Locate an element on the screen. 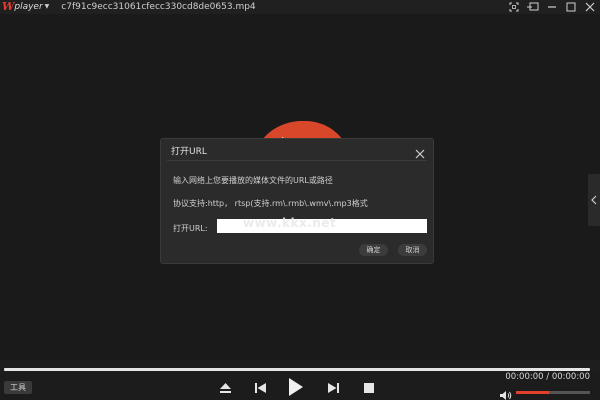 Image resolution: width=600 pixels, height=400 pixels. logo-text: player is located at coordinates (28, 7).